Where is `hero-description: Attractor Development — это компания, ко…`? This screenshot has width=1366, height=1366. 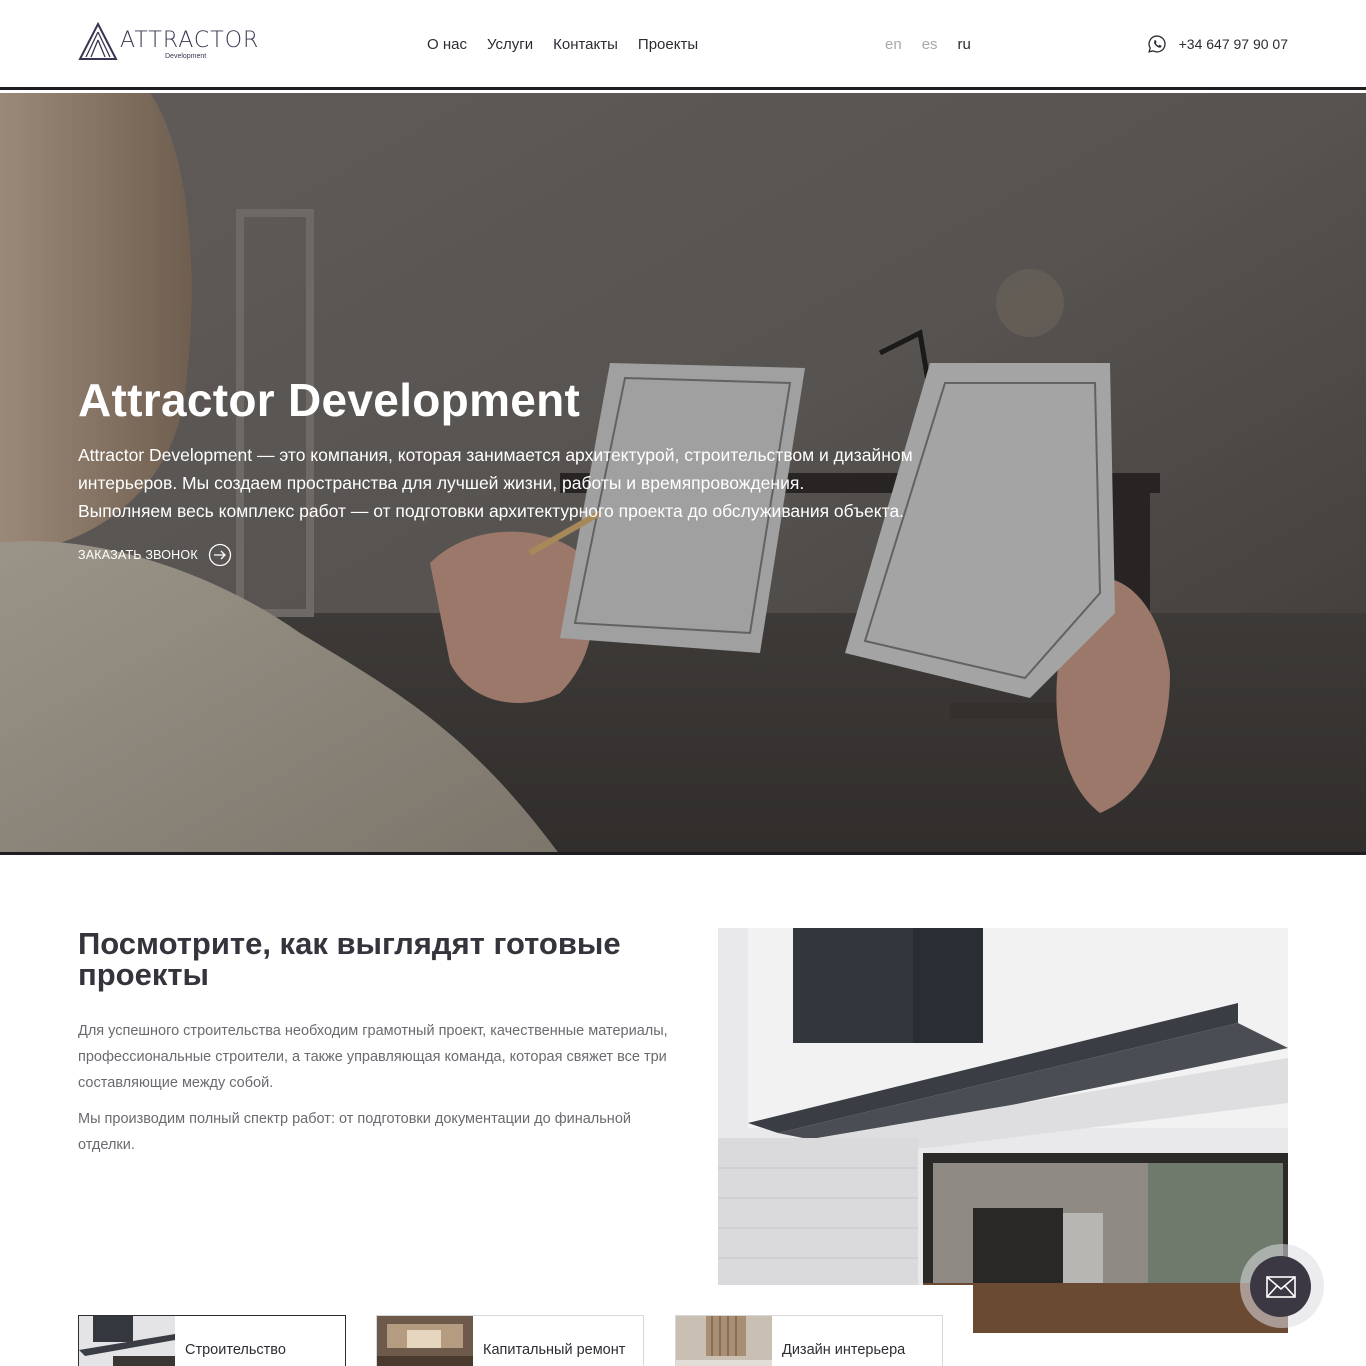
hero-description: Attractor Development — это компания, ко… is located at coordinates (518, 483).